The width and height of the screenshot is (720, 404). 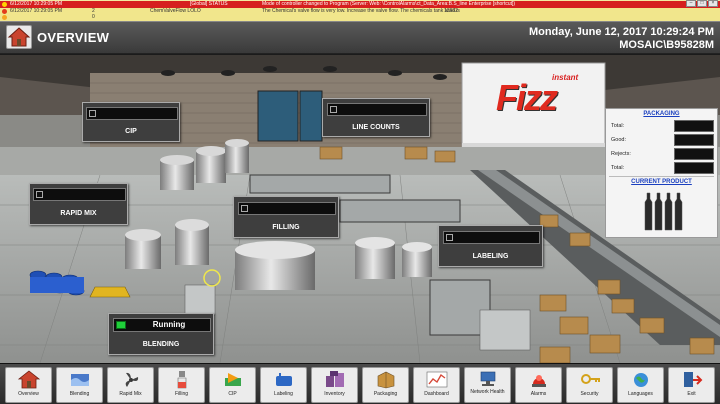 I want to click on nav-exit-button: Exit, so click(x=691, y=385).